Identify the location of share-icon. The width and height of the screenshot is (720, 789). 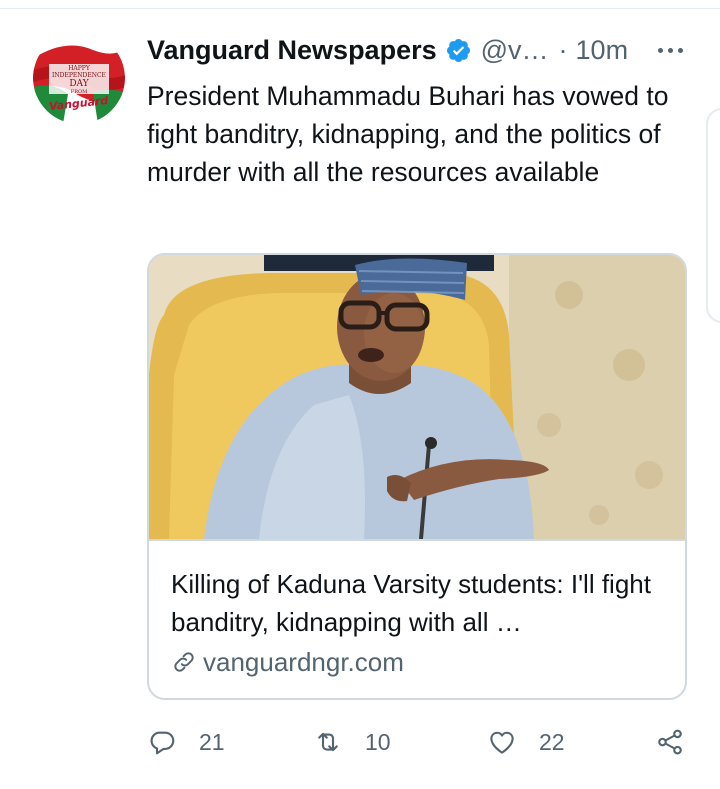
(670, 742).